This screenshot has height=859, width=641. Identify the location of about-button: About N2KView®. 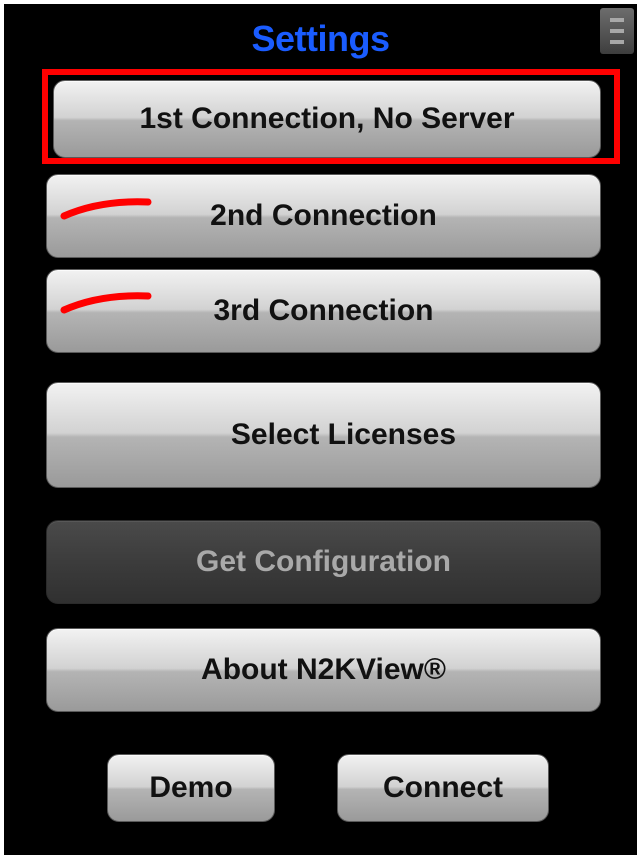
(323, 670).